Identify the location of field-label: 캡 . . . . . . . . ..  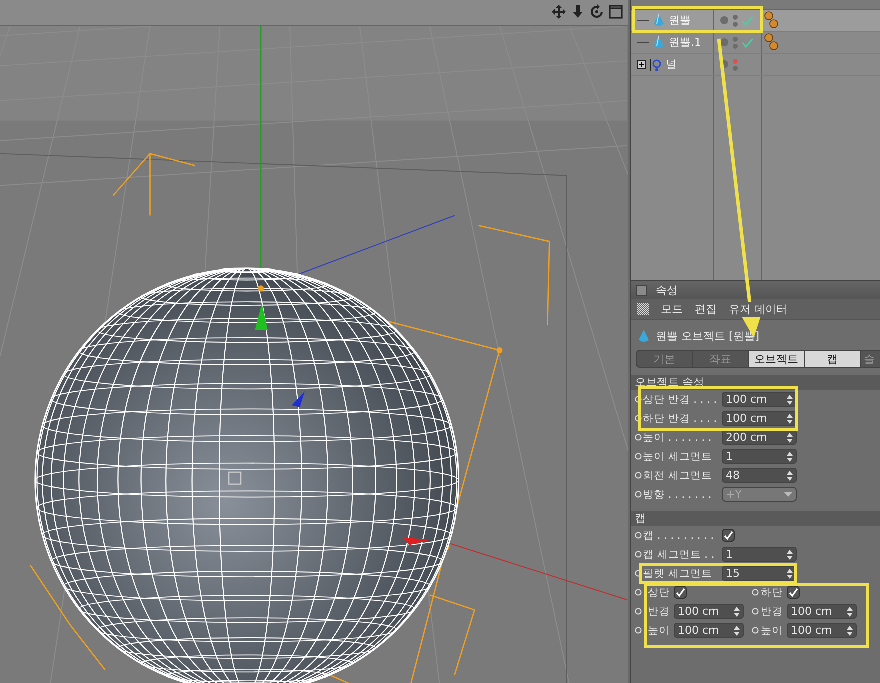
(679, 535).